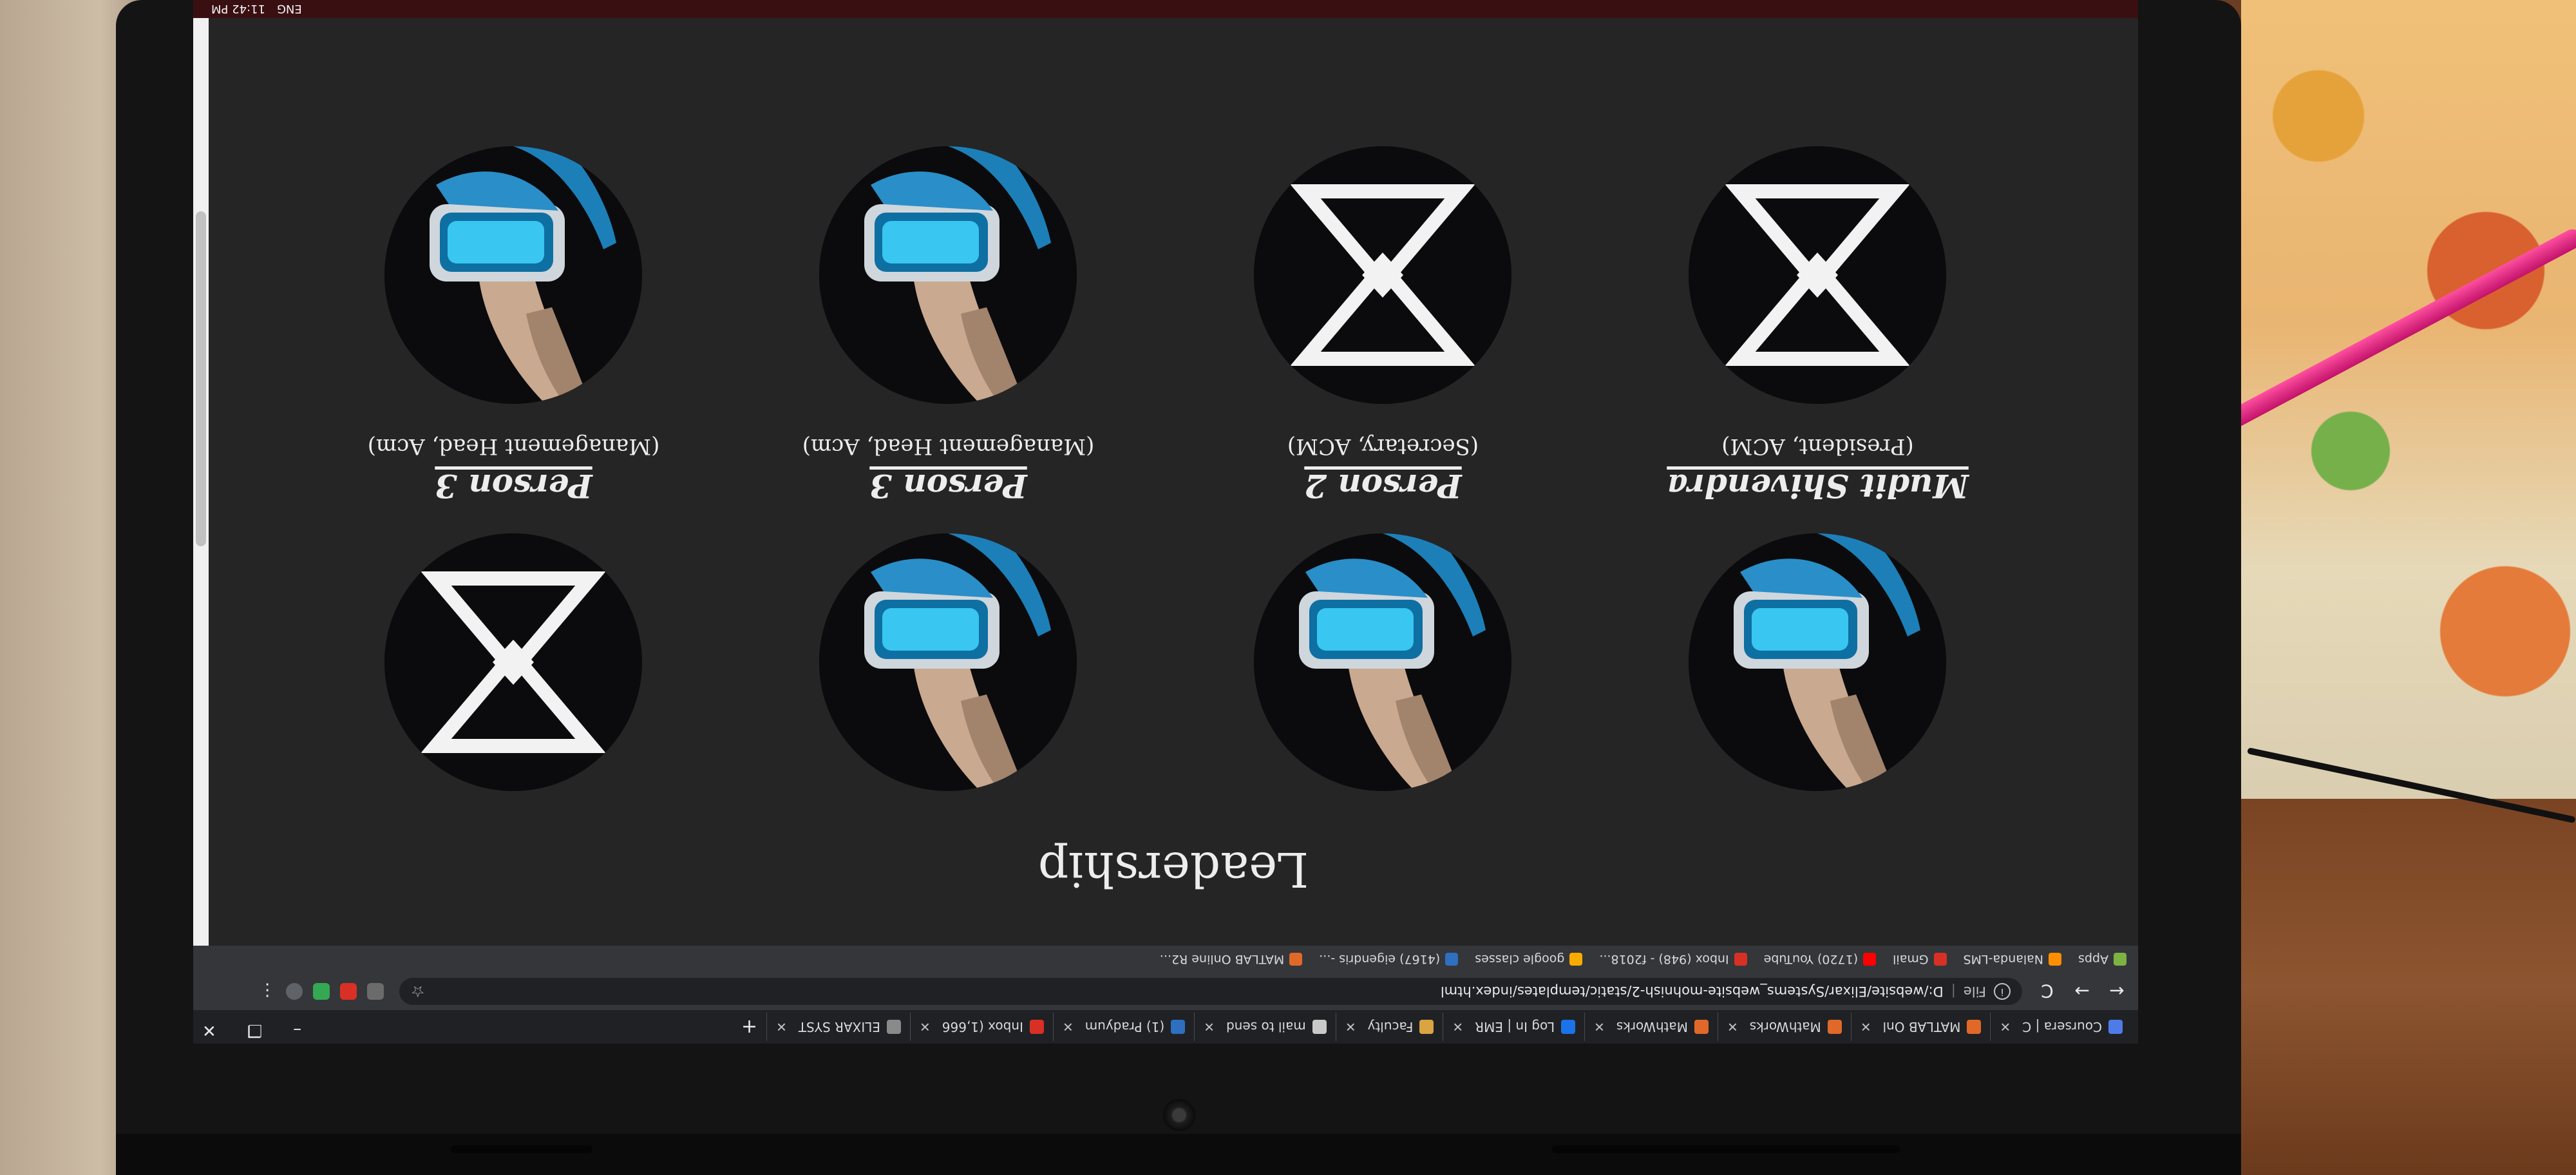  Describe the element at coordinates (2002, 991) in the screenshot. I see `info-icon: i` at that location.